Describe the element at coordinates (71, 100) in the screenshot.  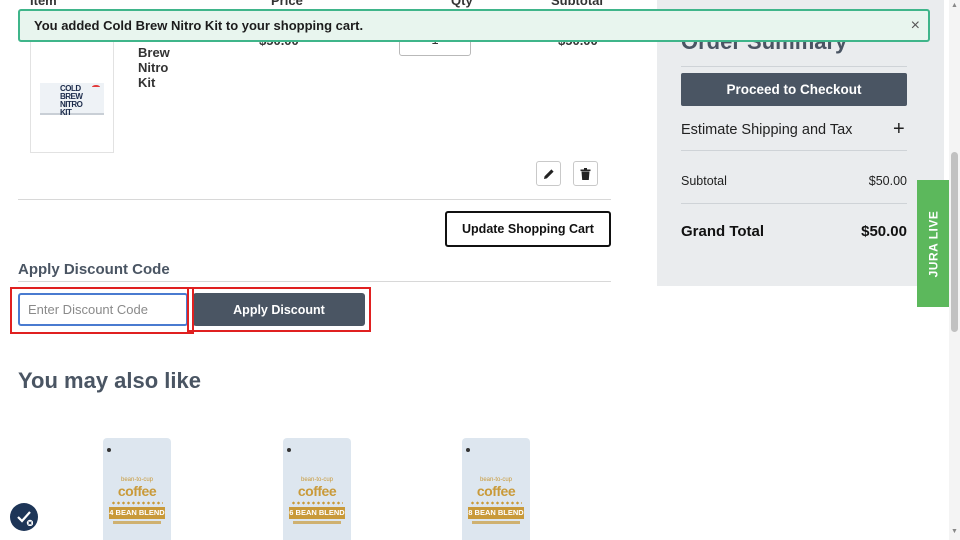
I see `thumbnail-text: COLD BREW NITRO KIT` at that location.